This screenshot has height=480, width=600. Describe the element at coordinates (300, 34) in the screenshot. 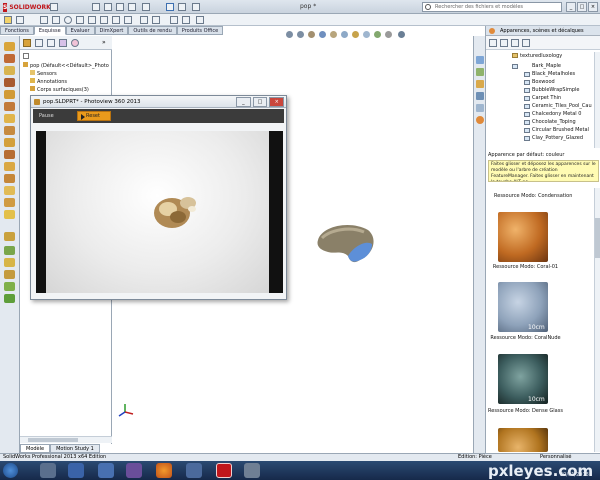

I see `zoom-area-icon` at that location.